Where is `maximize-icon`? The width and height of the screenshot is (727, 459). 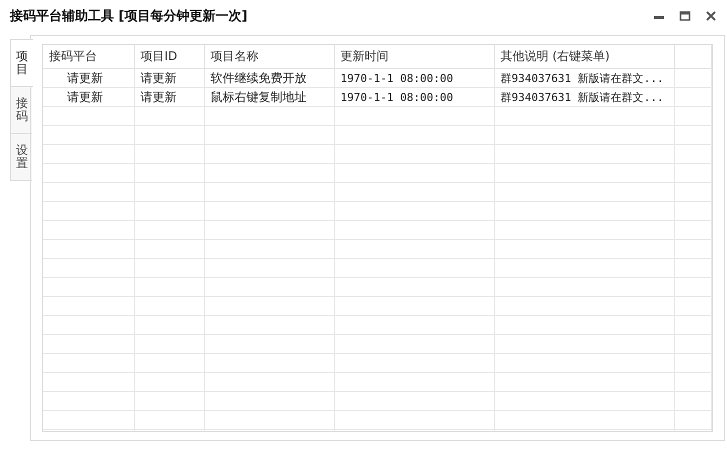 maximize-icon is located at coordinates (685, 16).